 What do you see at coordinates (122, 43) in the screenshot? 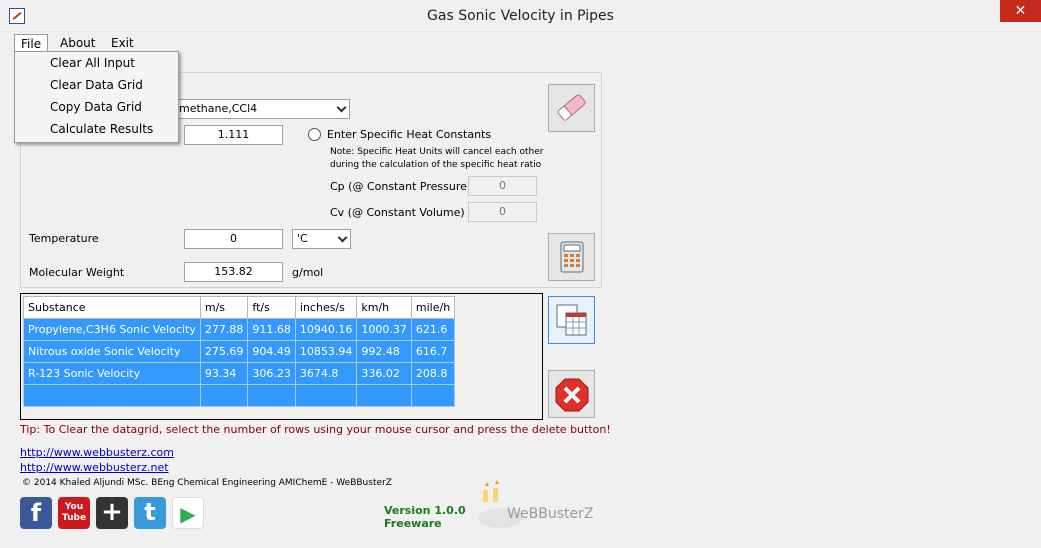
I see `menu-exit: Exit` at bounding box center [122, 43].